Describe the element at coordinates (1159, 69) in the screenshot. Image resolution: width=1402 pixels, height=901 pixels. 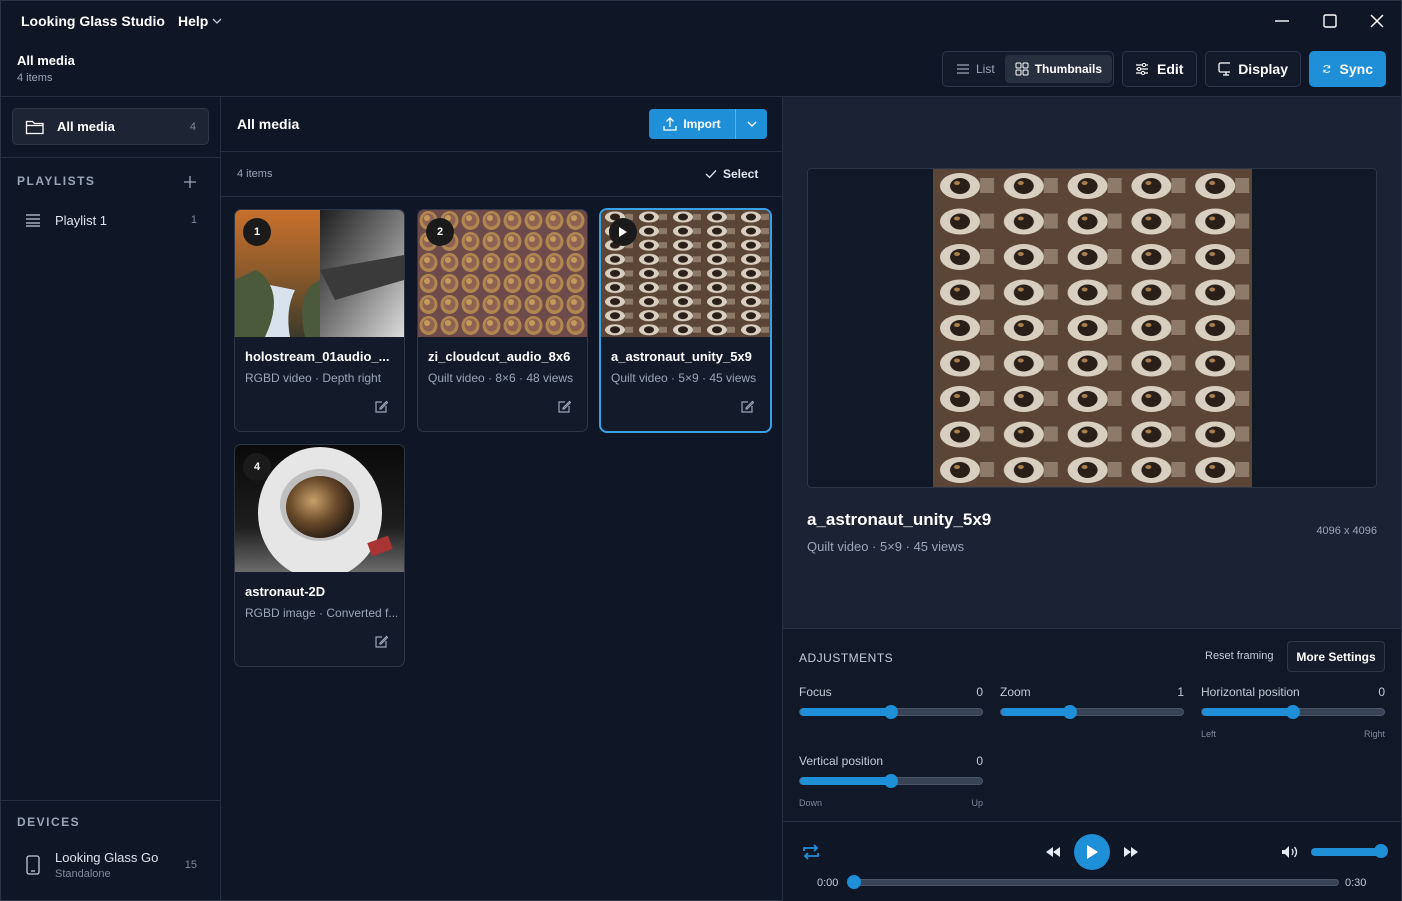
I see `edit-button: Edit` at that location.